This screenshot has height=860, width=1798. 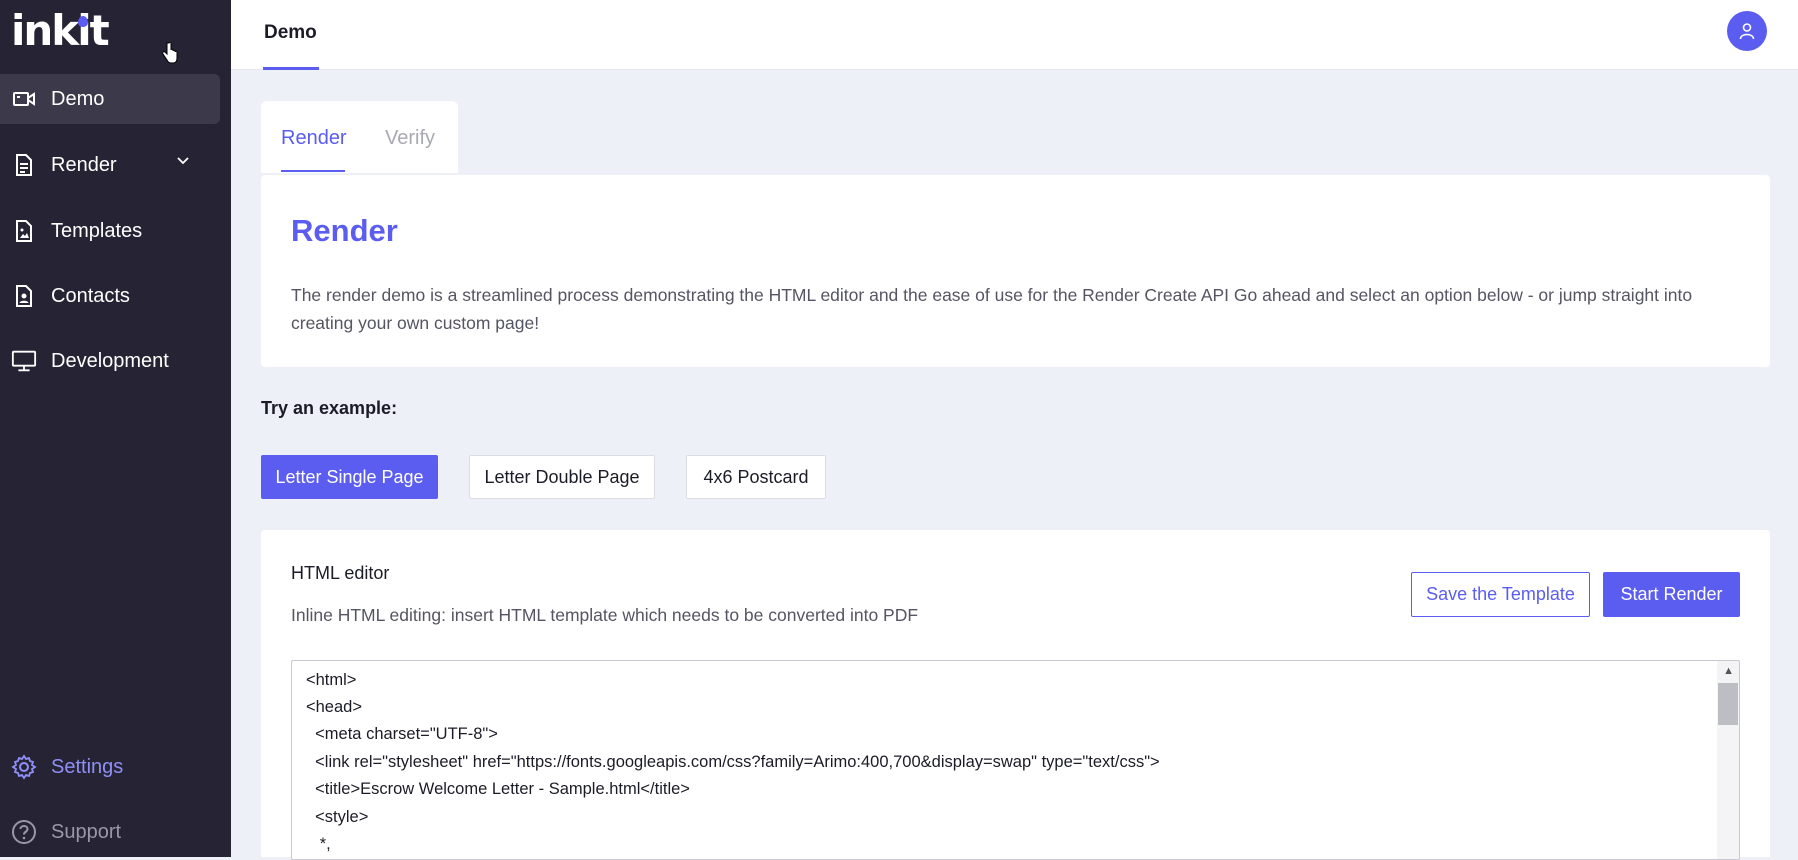 I want to click on code-line: *,, so click(x=318, y=844).